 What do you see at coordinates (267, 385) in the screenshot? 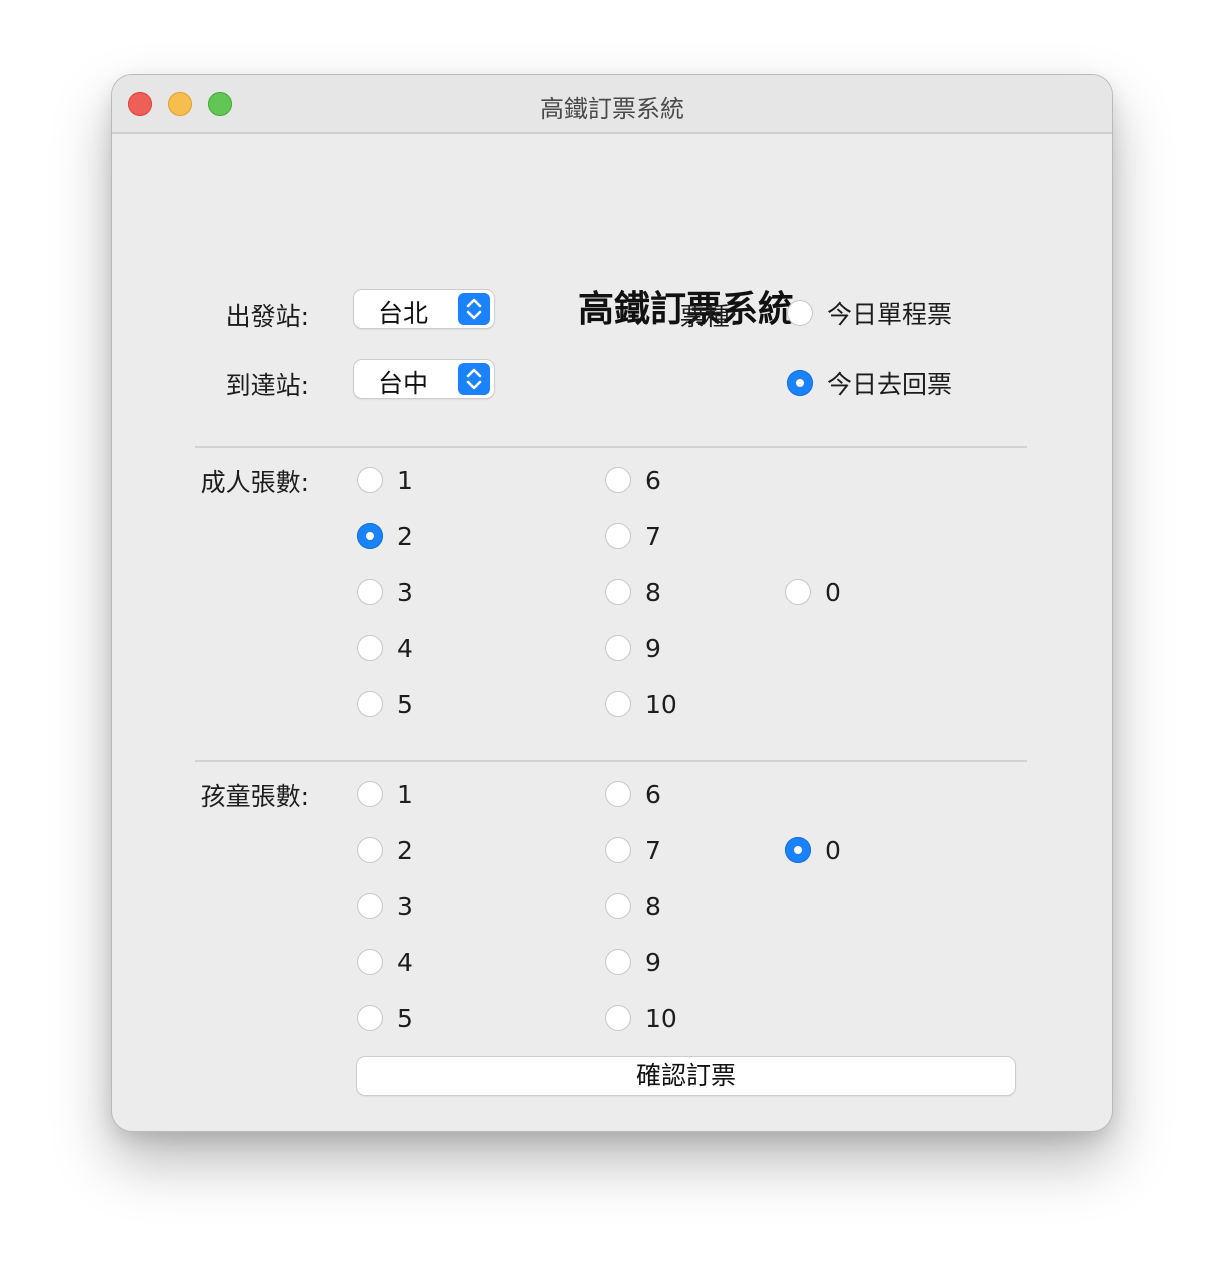
I see `arrival-label: 到達站:` at bounding box center [267, 385].